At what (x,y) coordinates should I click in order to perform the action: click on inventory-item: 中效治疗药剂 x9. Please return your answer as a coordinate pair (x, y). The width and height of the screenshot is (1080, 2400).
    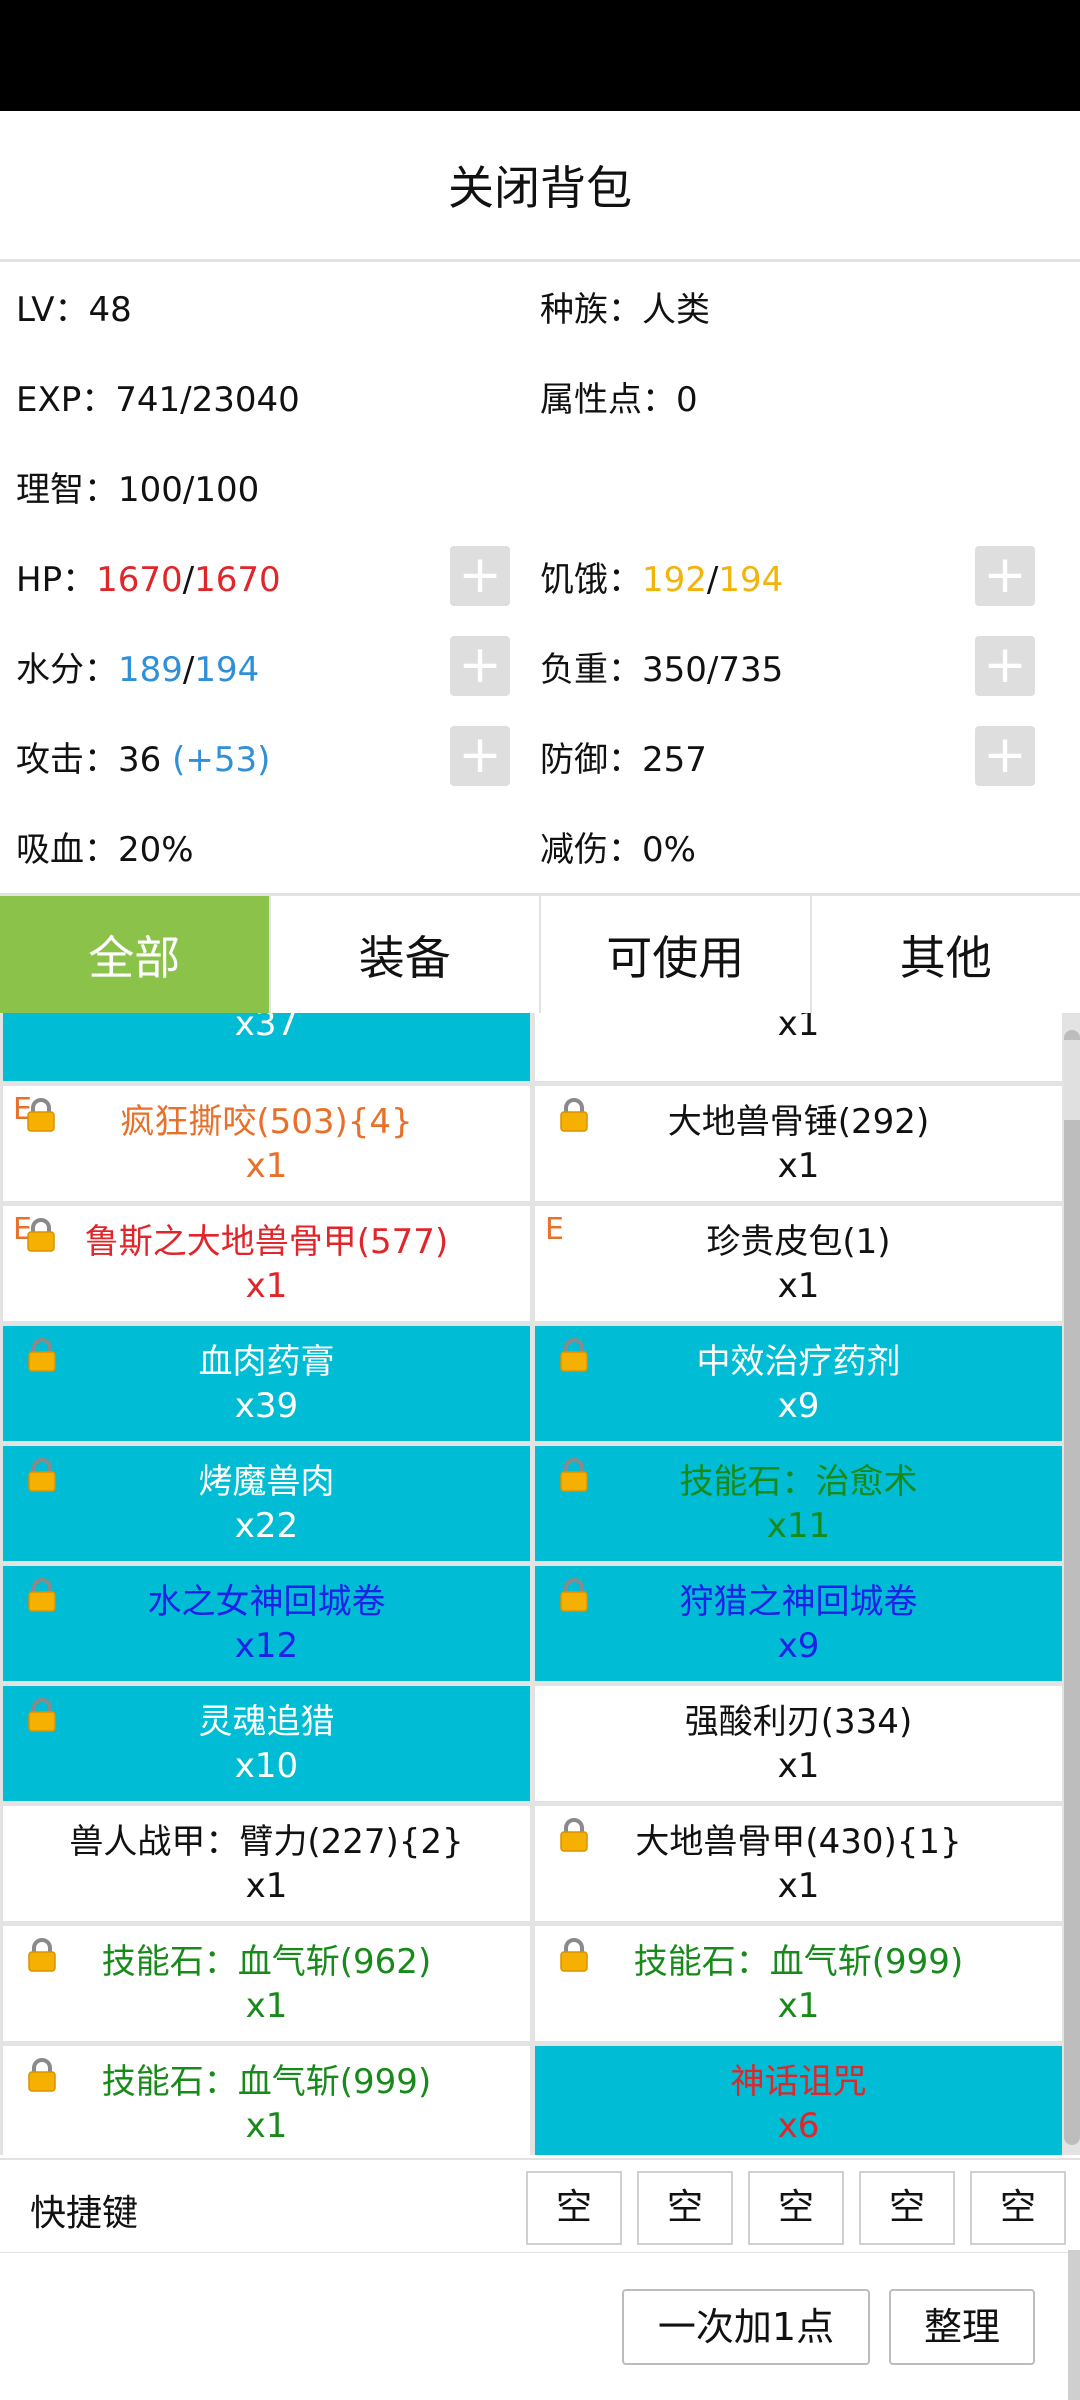
    Looking at the image, I should click on (798, 1383).